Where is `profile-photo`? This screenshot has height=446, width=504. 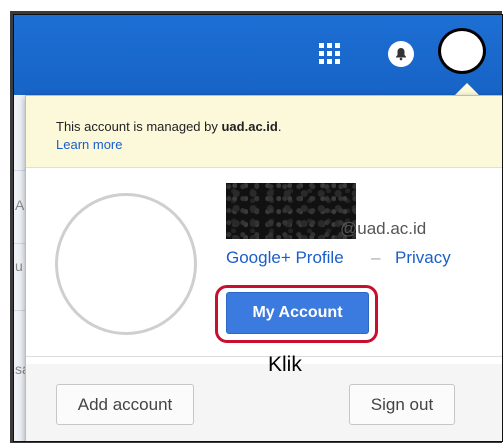
profile-photo is located at coordinates (126, 264).